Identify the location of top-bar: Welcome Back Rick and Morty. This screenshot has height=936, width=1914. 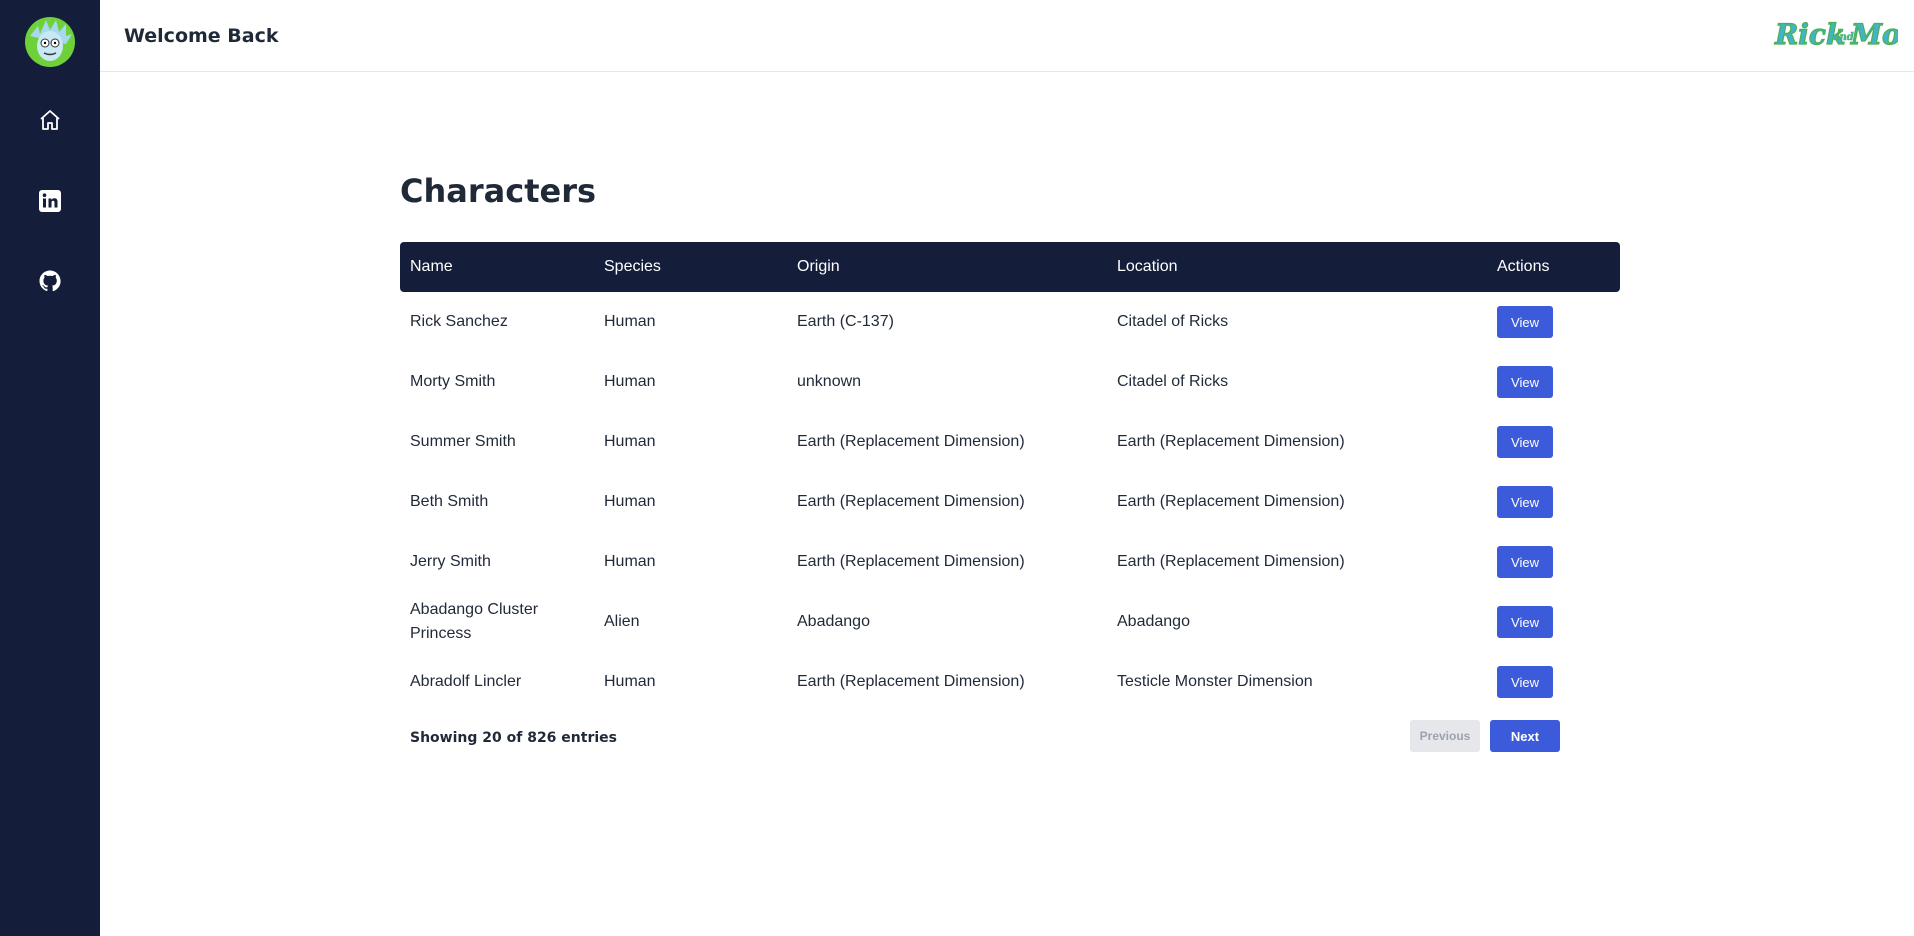
(1007, 36).